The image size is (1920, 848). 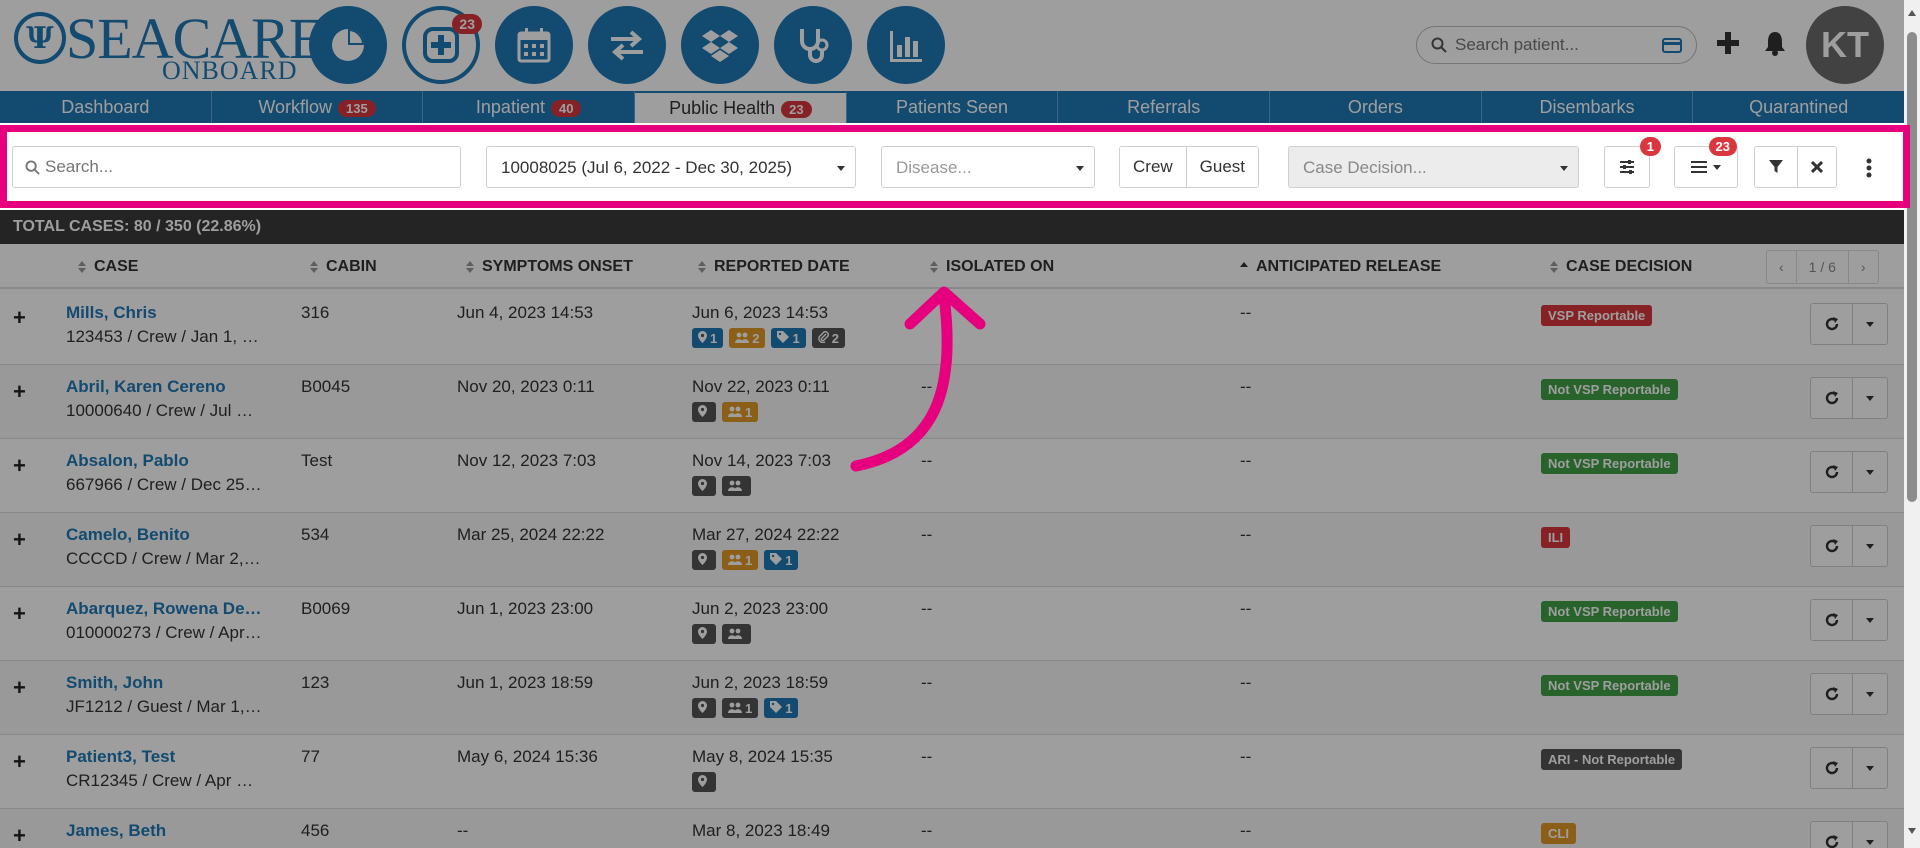 What do you see at coordinates (114, 683) in the screenshot?
I see `patient-name-link: Smith, John` at bounding box center [114, 683].